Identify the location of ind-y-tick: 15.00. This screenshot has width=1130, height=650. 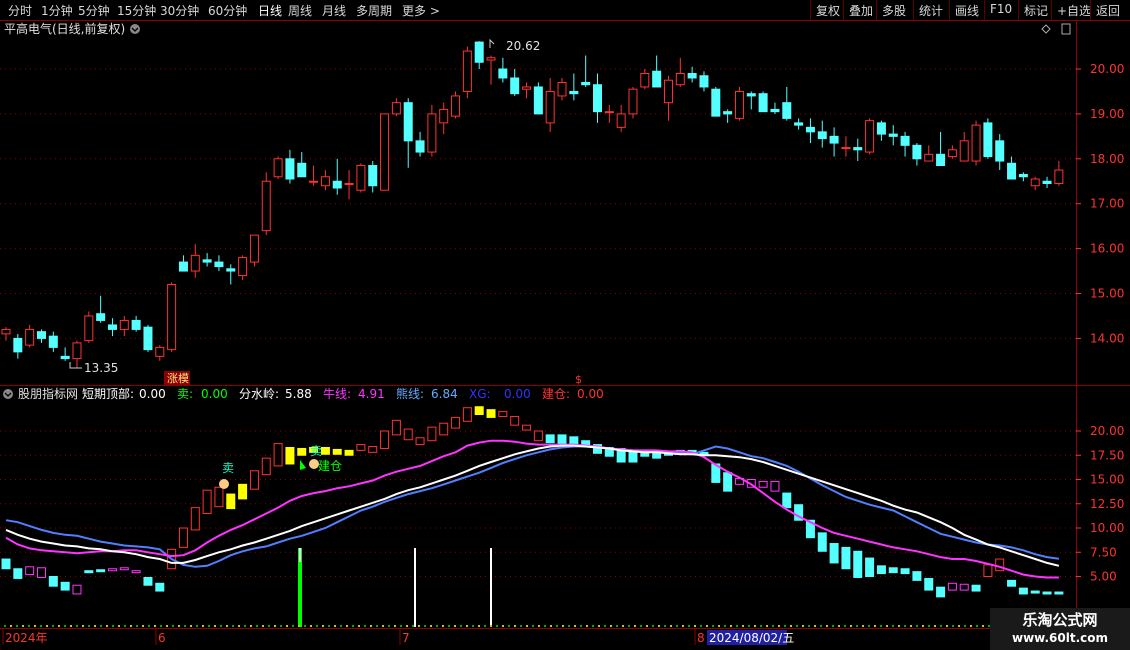
(1107, 480).